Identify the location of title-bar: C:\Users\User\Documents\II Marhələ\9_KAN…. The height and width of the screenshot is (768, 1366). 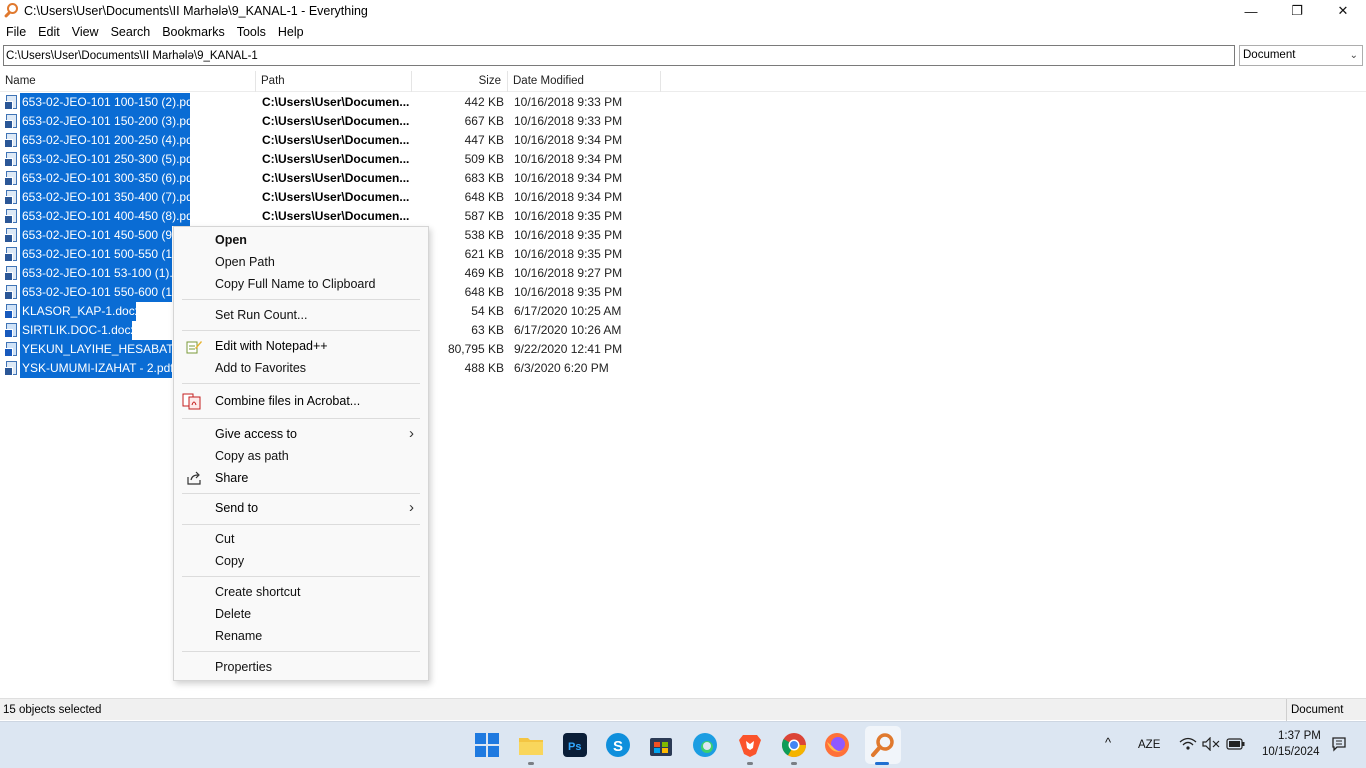
(683, 11).